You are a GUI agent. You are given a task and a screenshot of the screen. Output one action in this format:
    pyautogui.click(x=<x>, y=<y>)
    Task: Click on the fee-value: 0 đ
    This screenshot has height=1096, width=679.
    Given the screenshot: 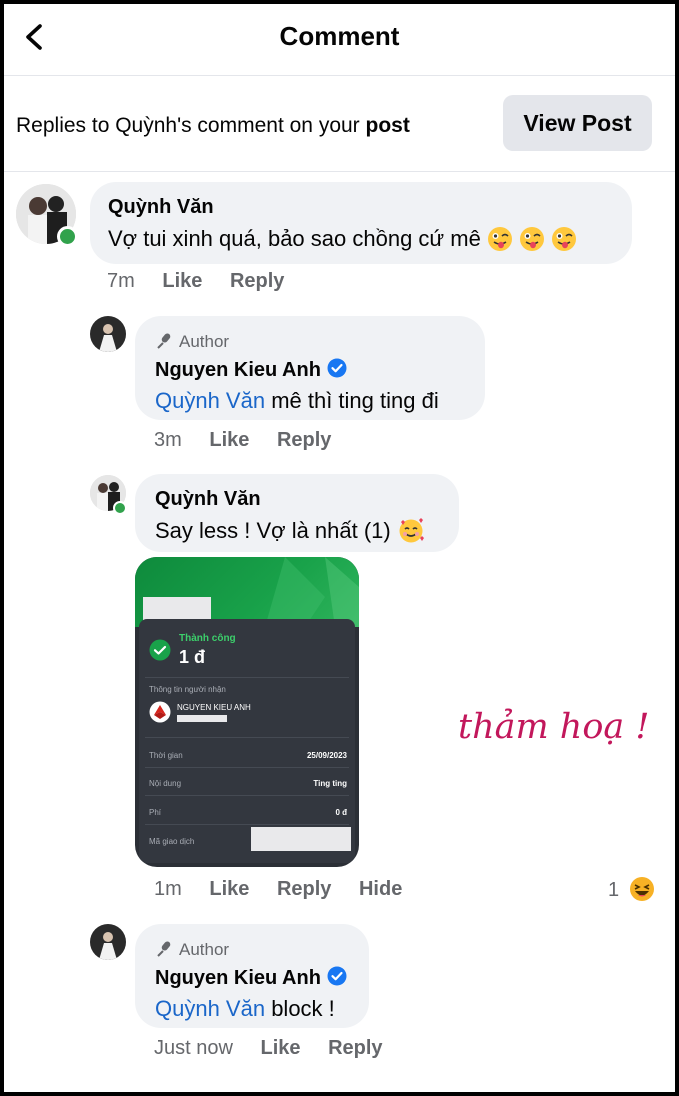 What is the action you would take?
    pyautogui.click(x=341, y=812)
    